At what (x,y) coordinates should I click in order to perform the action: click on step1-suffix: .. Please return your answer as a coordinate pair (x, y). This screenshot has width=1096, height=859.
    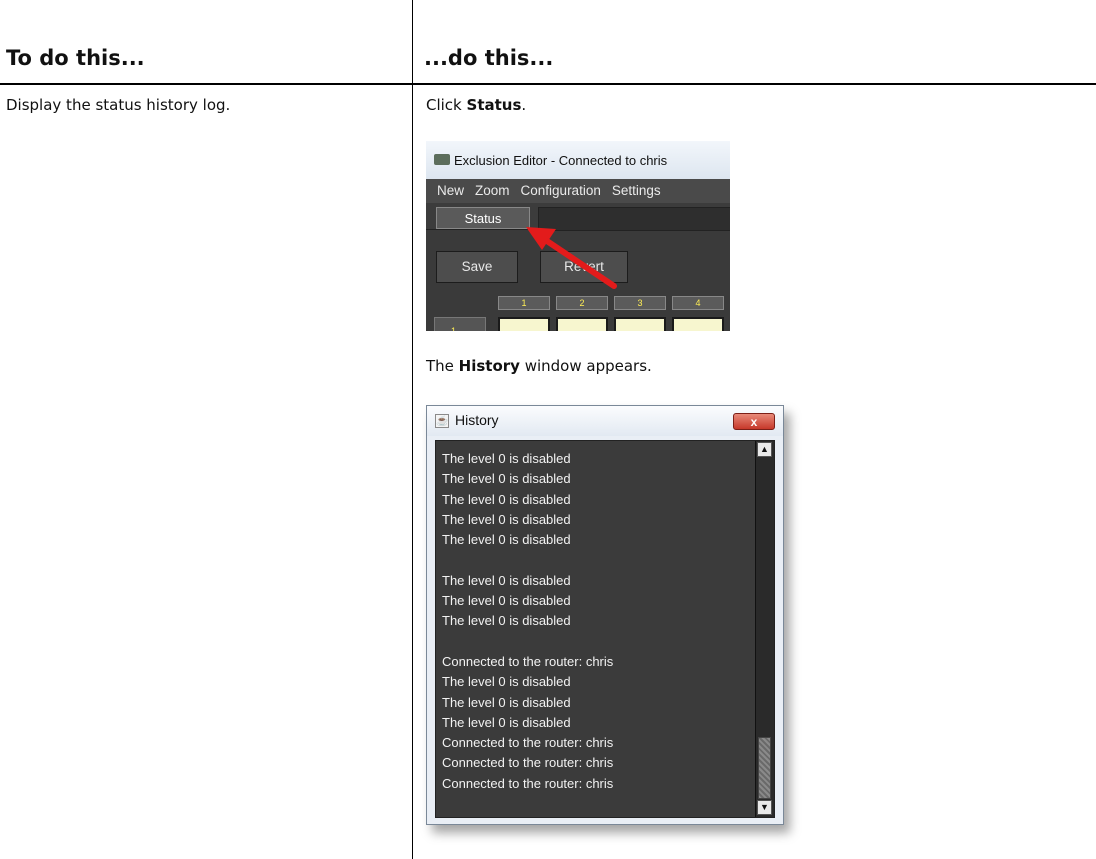
    Looking at the image, I should click on (524, 105).